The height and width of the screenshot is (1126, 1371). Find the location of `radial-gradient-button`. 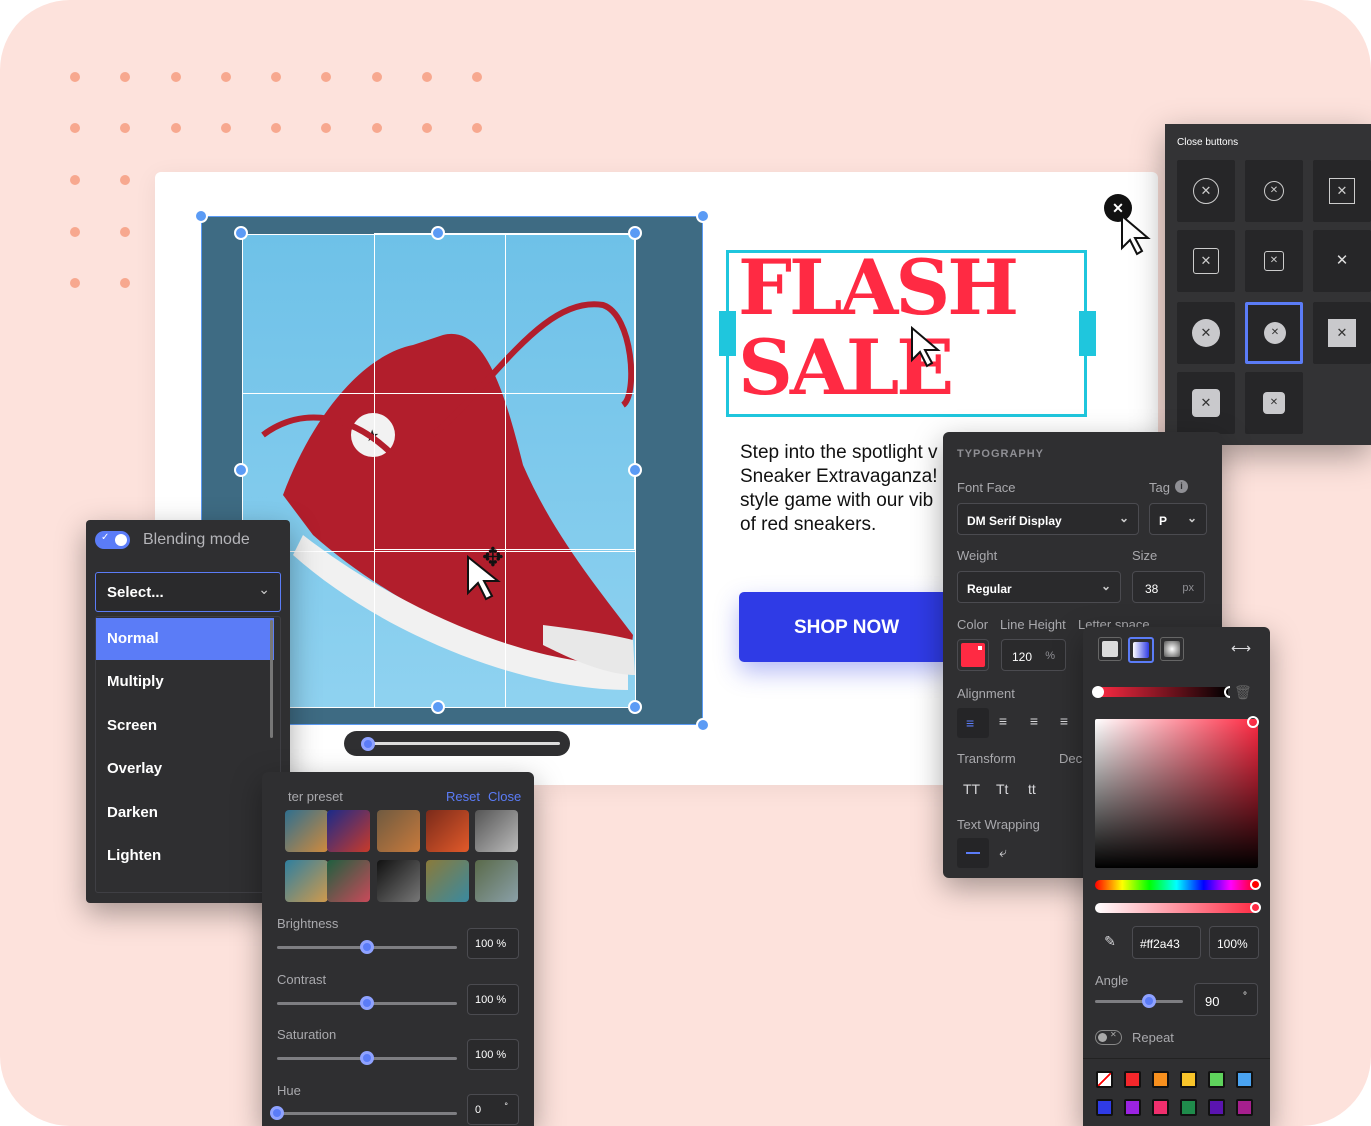

radial-gradient-button is located at coordinates (1172, 649).